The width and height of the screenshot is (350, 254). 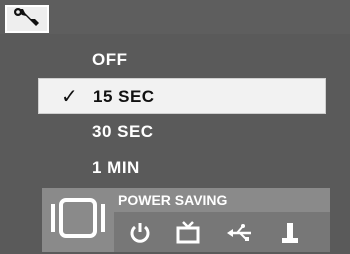 I want to click on wrench-icon, so click(x=27, y=19).